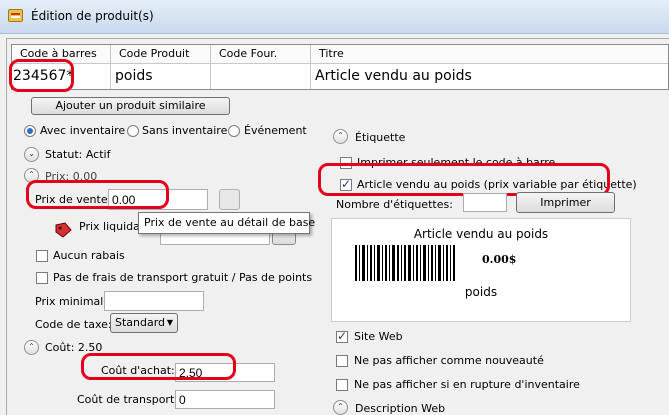  What do you see at coordinates (481, 234) in the screenshot?
I see `preview-title: Article vendu au poids` at bounding box center [481, 234].